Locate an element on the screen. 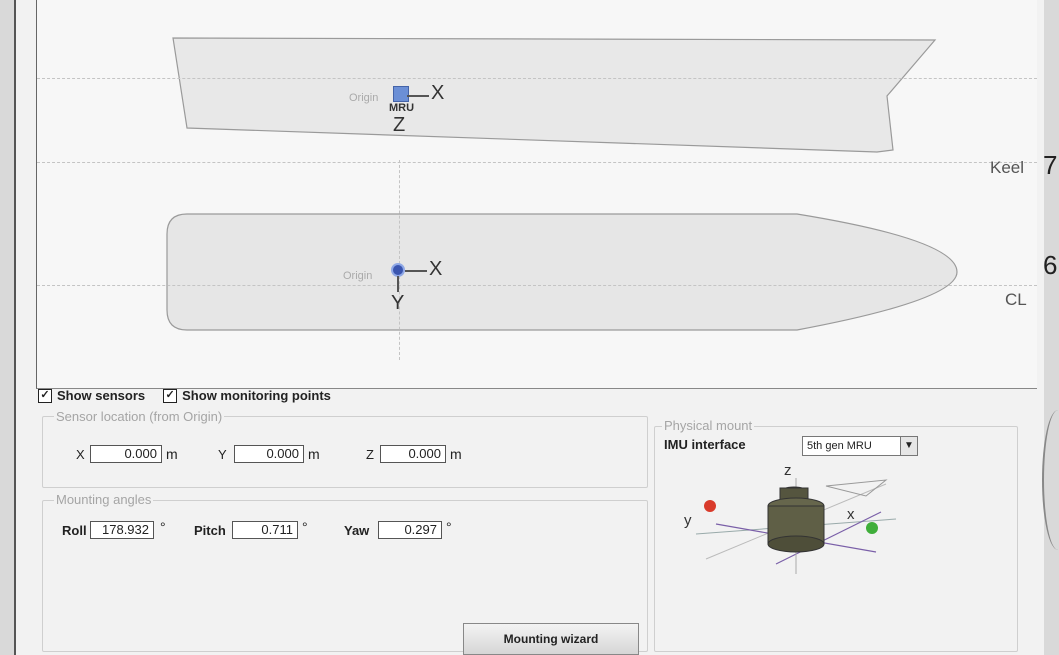 The height and width of the screenshot is (655, 1059). yaw-label: Yaw is located at coordinates (357, 530).